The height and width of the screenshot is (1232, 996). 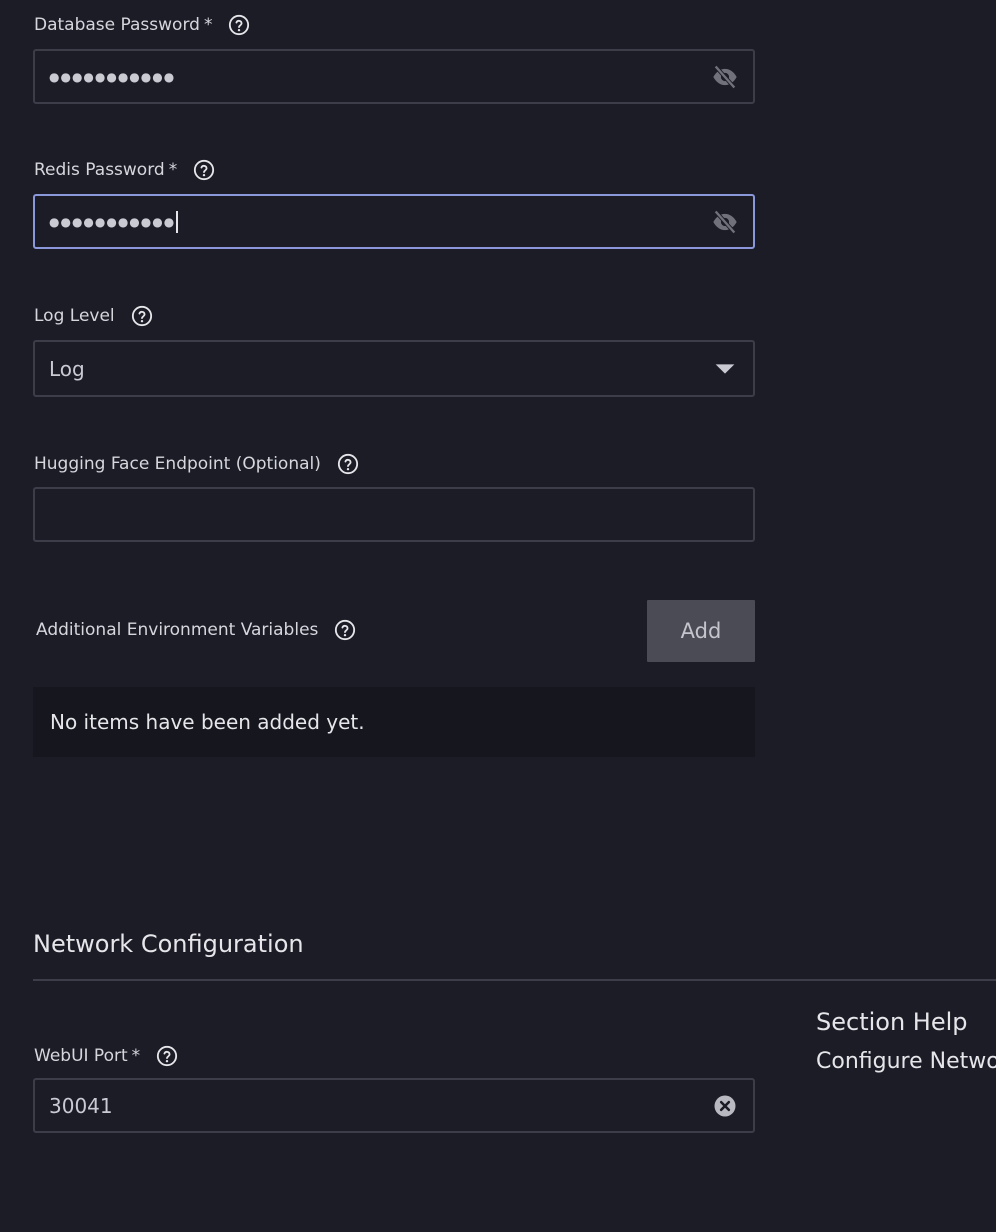 What do you see at coordinates (207, 722) in the screenshot?
I see `empty-state-text: No items have been added yet.` at bounding box center [207, 722].